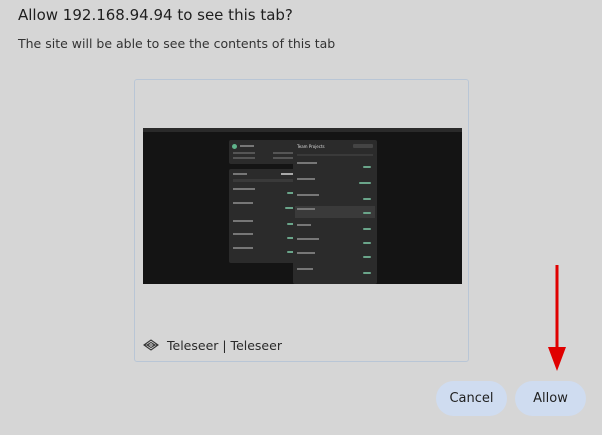 The width and height of the screenshot is (602, 435). I want to click on thumbnail-list-panel, so click(264, 216).